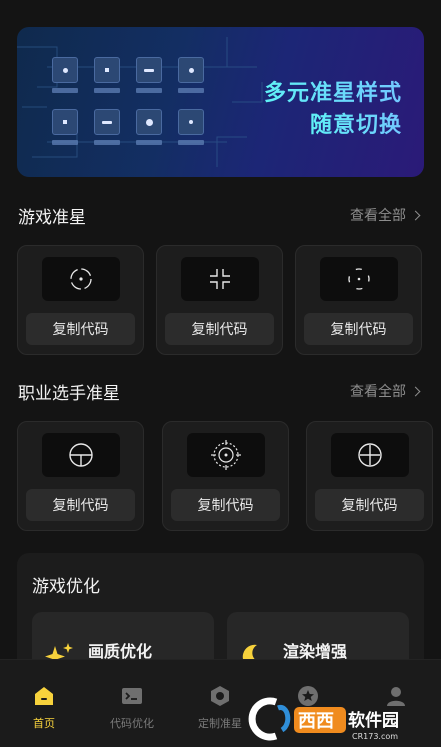  Describe the element at coordinates (316, 721) in the screenshot. I see `svg-text: 西西` at that location.